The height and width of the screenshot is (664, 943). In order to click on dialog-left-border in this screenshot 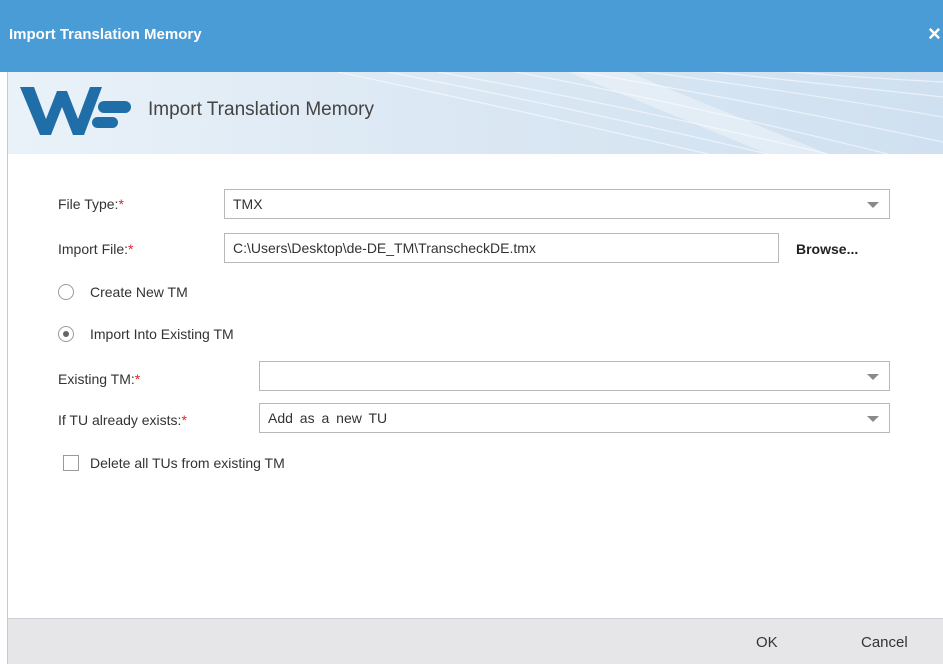, I will do `click(4, 368)`.